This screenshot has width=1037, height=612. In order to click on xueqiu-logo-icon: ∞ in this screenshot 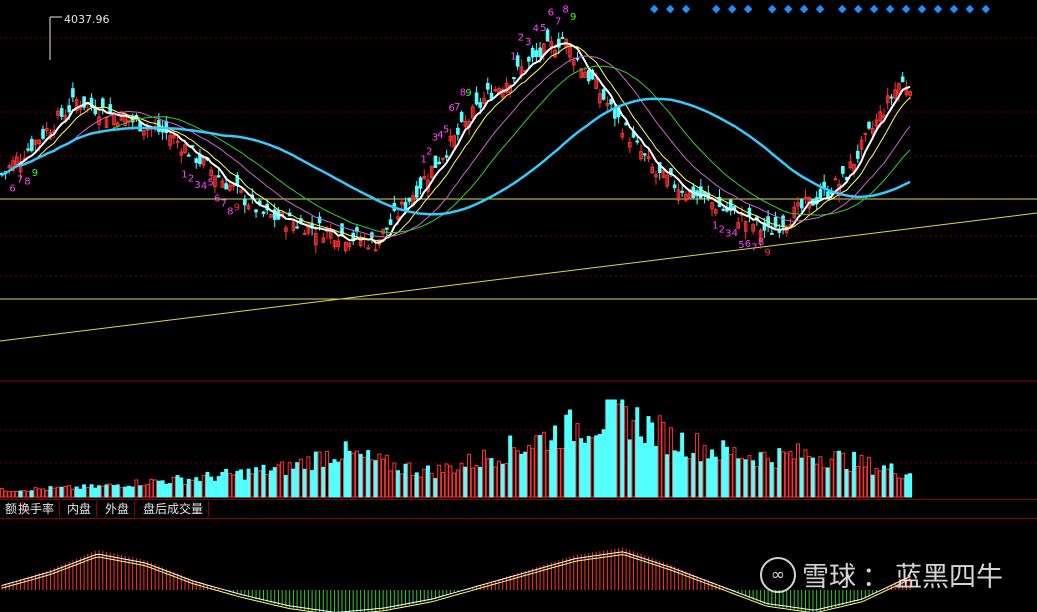, I will do `click(778, 574)`.